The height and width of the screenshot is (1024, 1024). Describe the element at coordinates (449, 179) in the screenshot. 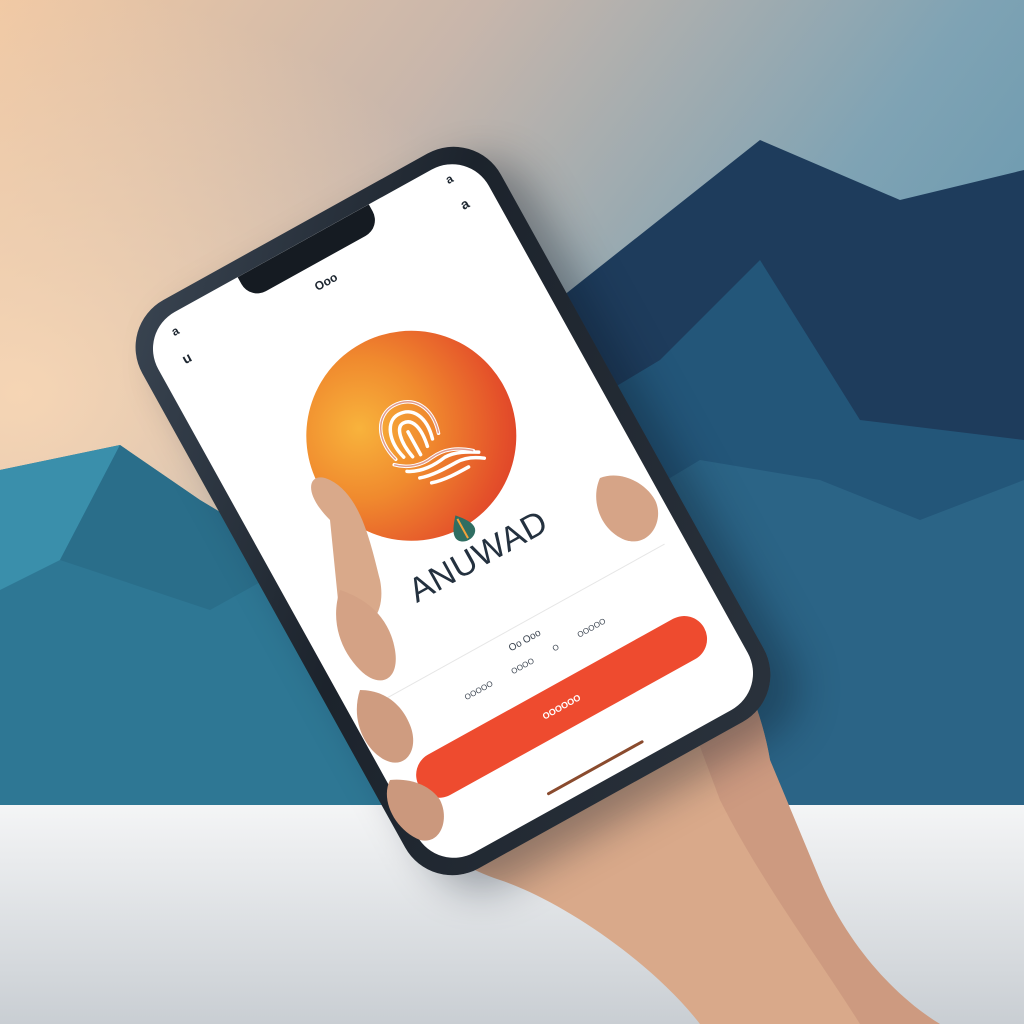

I see `status-signal: a` at that location.